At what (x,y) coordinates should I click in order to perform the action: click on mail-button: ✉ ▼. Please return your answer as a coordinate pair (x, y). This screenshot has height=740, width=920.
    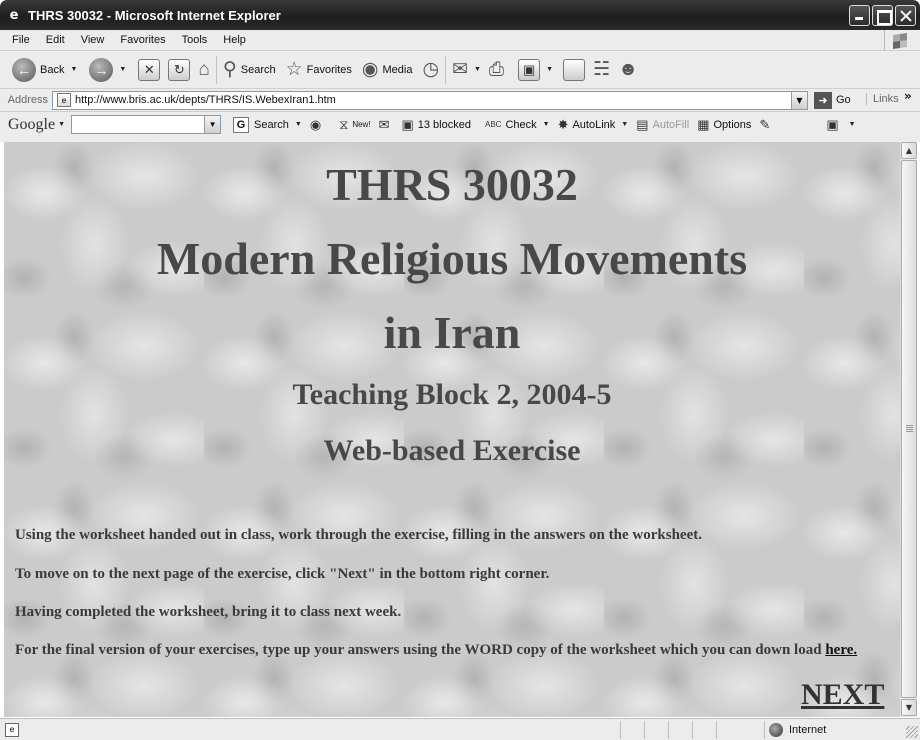
    Looking at the image, I should click on (466, 70).